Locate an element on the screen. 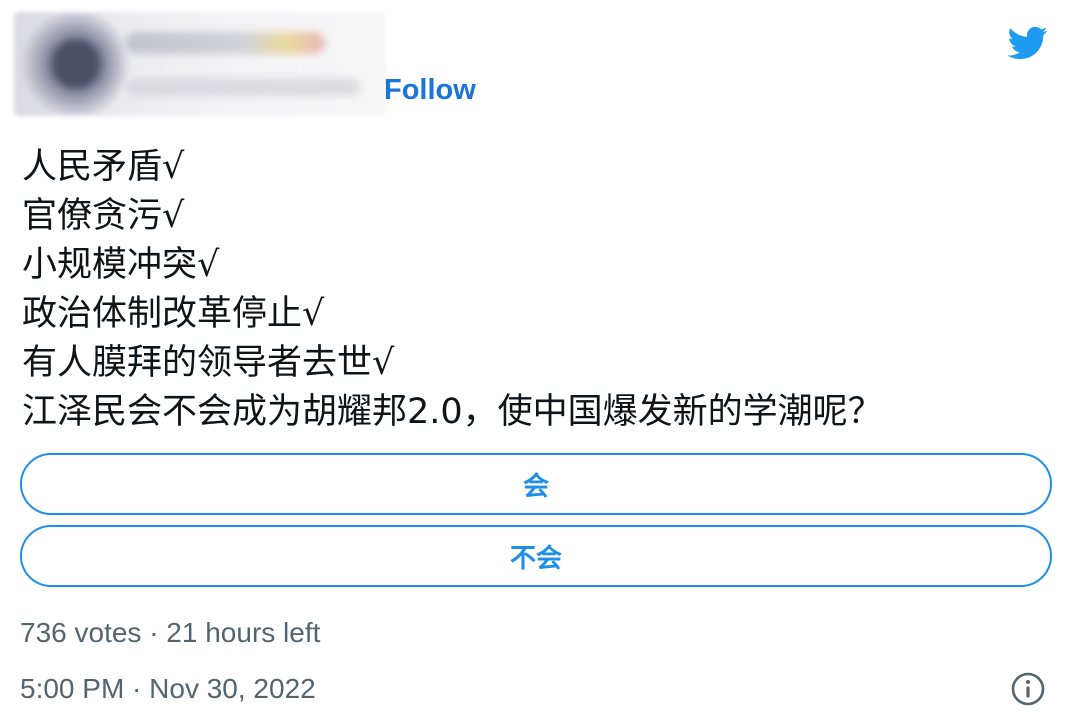 The width and height of the screenshot is (1075, 724). blurred-author-handle is located at coordinates (242, 87).